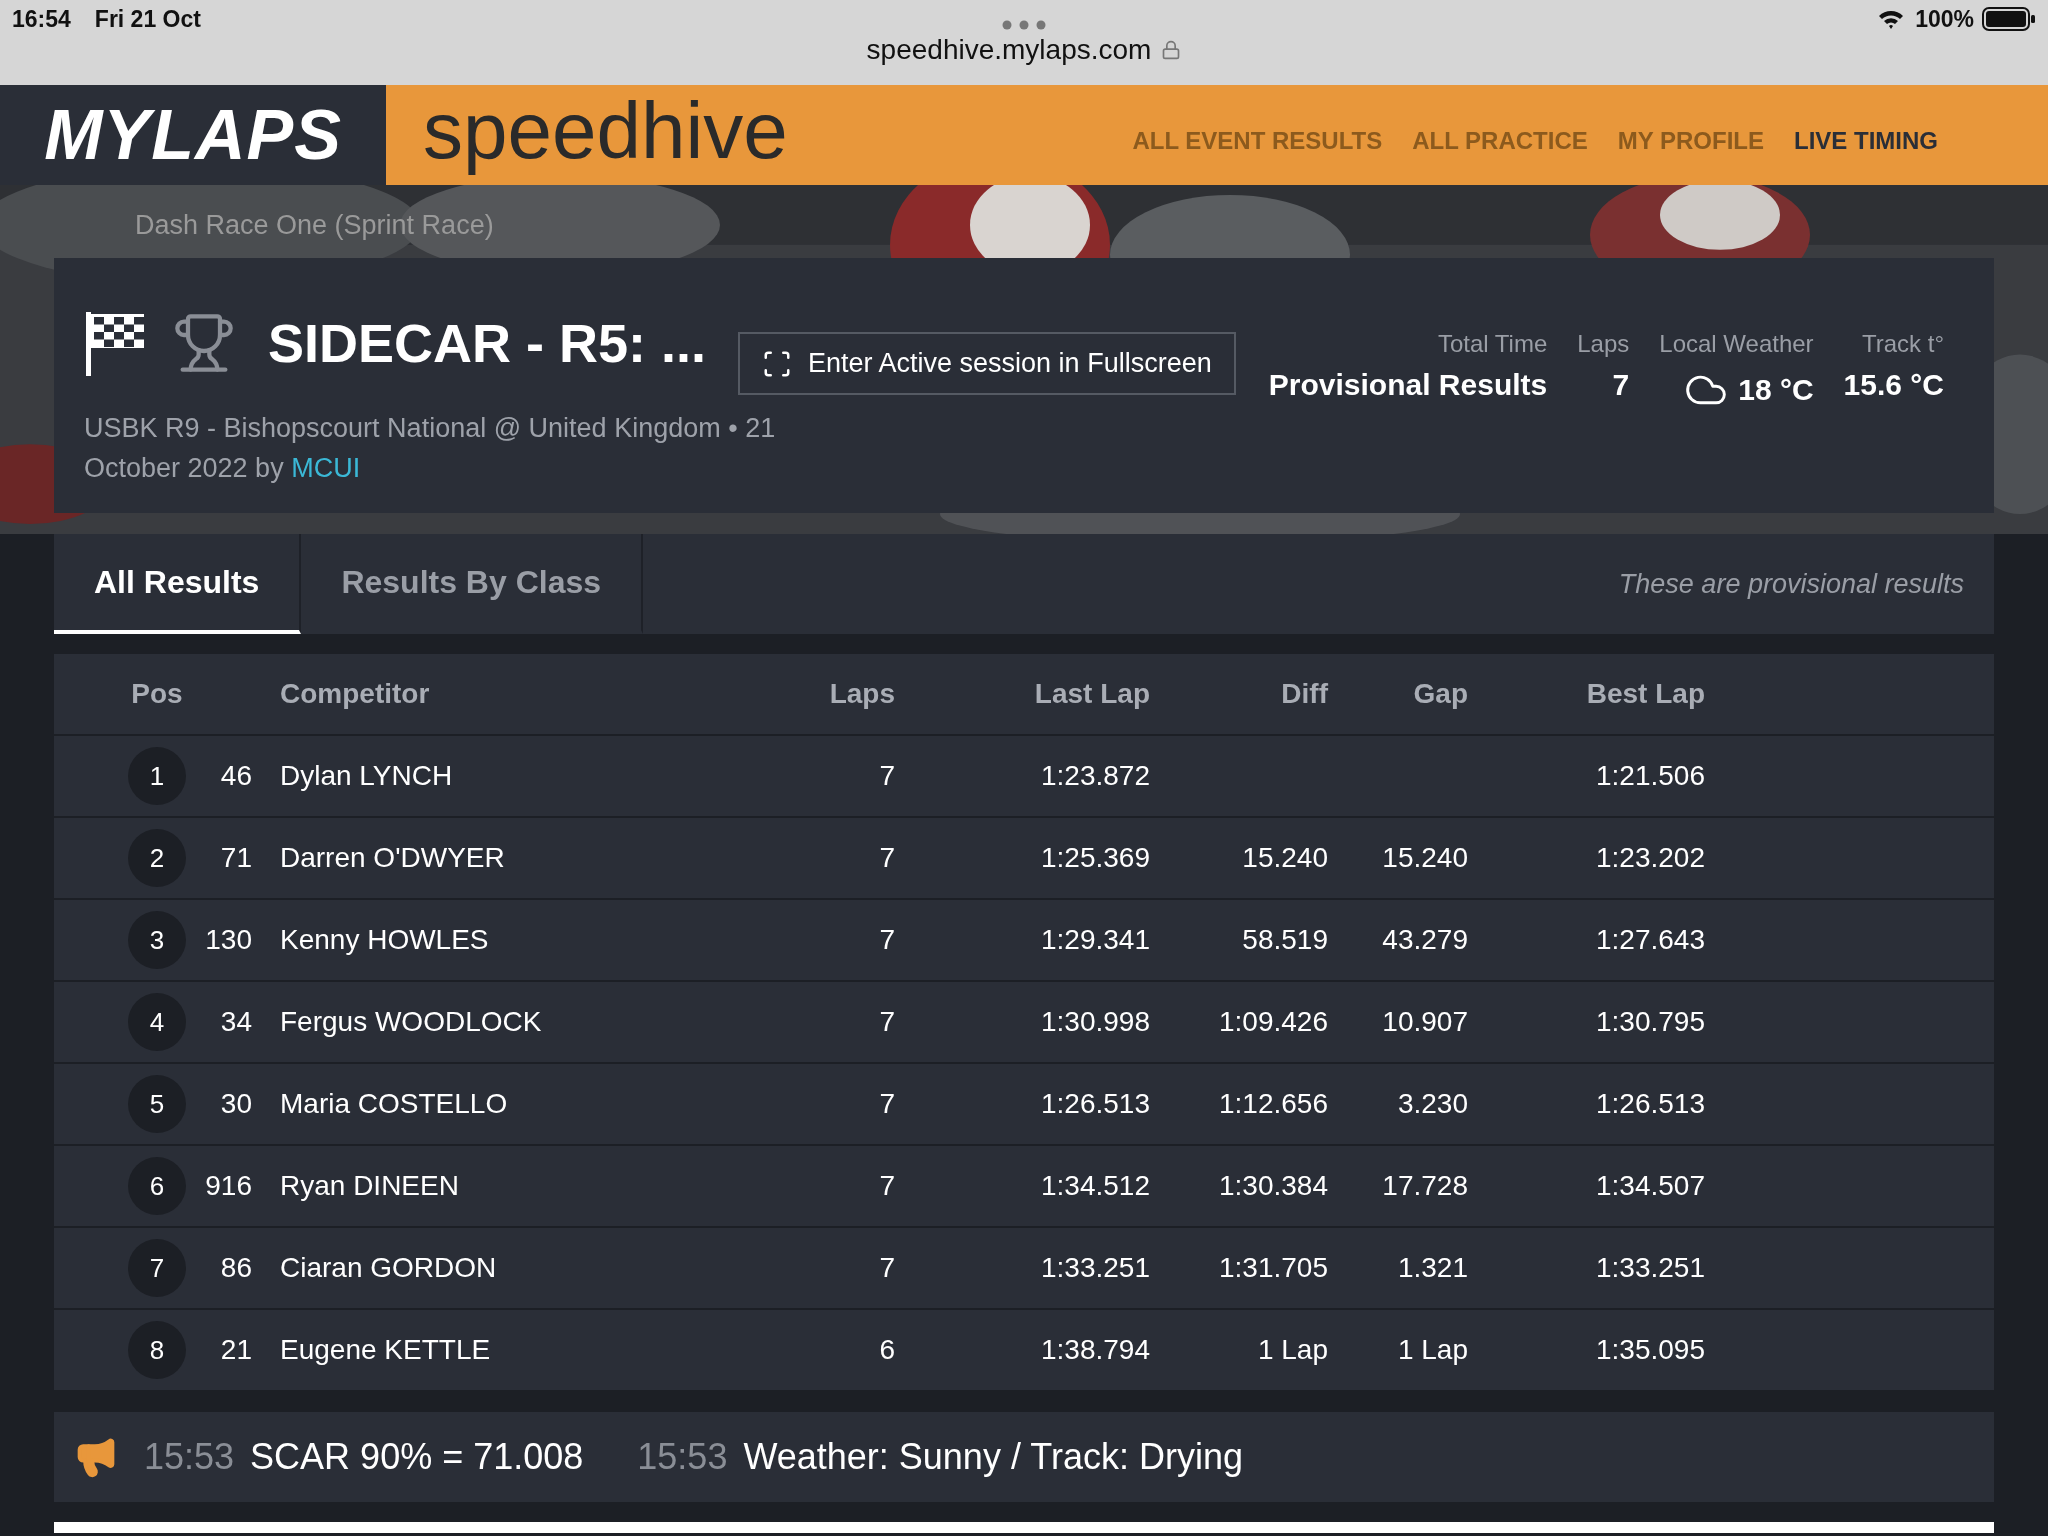  What do you see at coordinates (41, 19) in the screenshot?
I see `clock-time: 16:54` at bounding box center [41, 19].